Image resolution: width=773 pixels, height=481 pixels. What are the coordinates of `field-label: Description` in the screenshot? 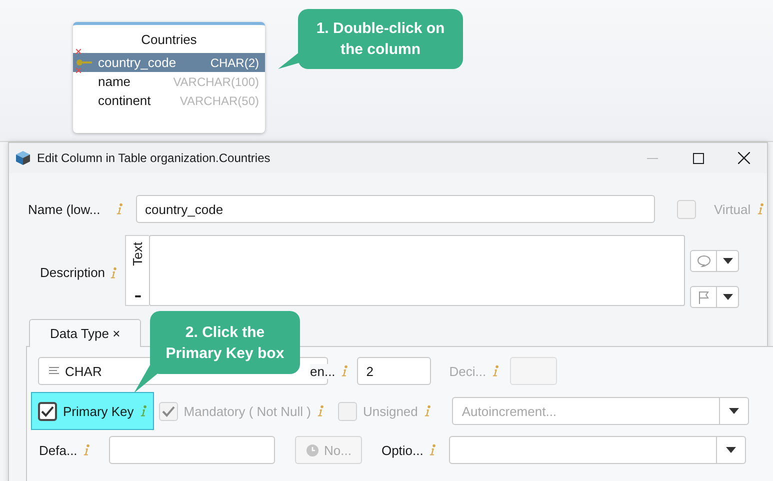 It's located at (73, 272).